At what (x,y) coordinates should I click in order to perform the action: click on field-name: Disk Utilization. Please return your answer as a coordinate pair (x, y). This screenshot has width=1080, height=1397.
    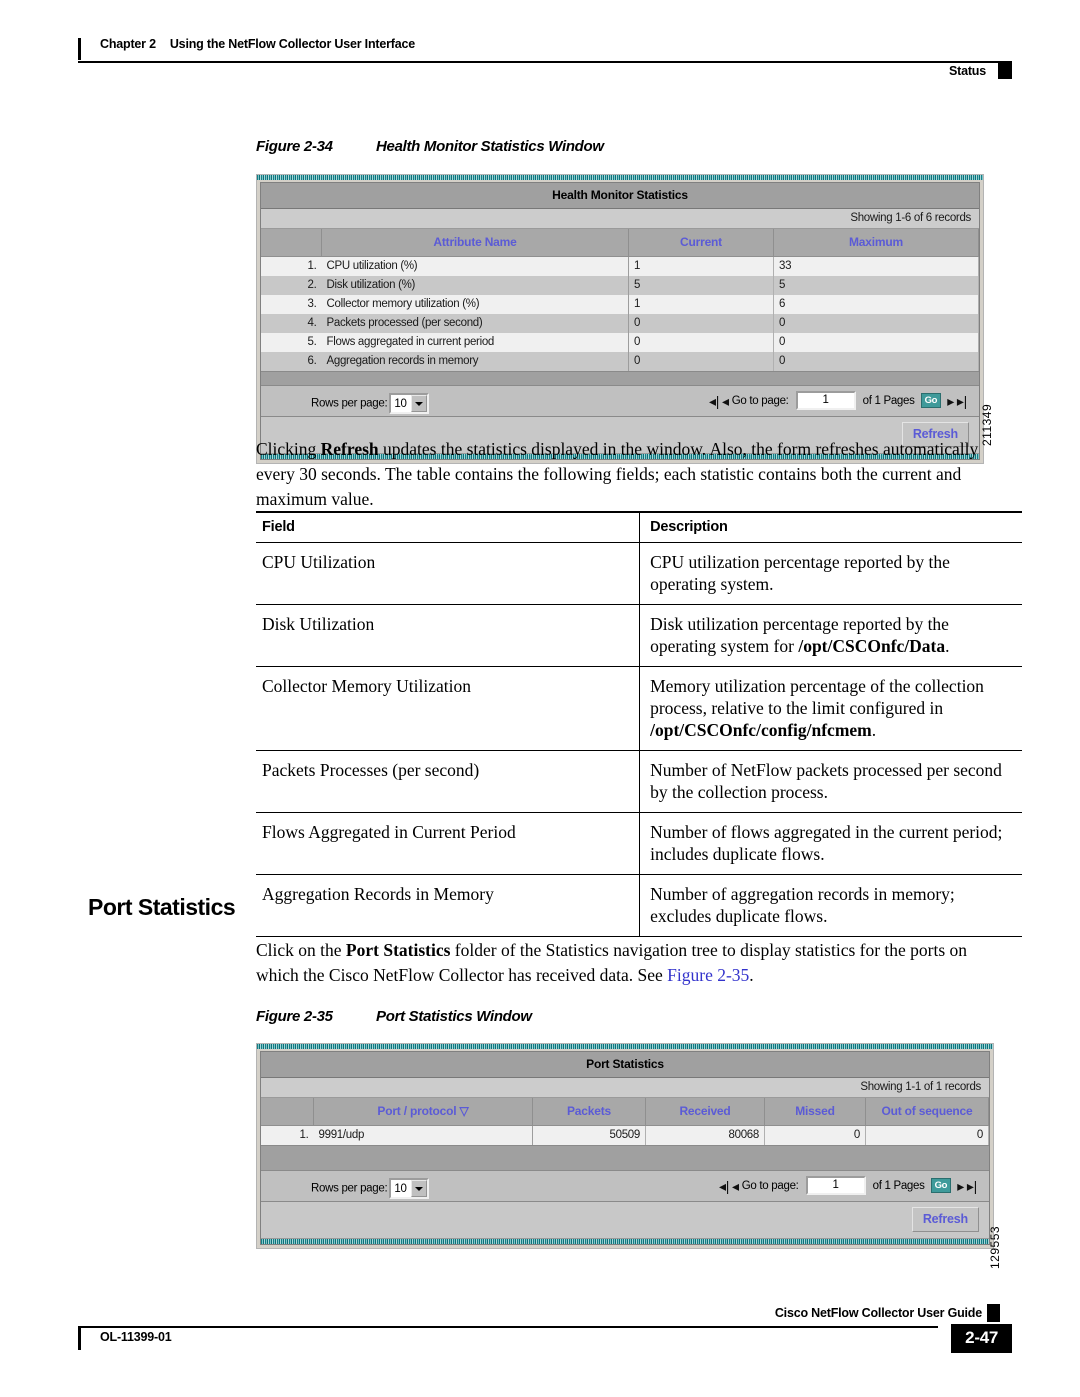
    Looking at the image, I should click on (448, 635).